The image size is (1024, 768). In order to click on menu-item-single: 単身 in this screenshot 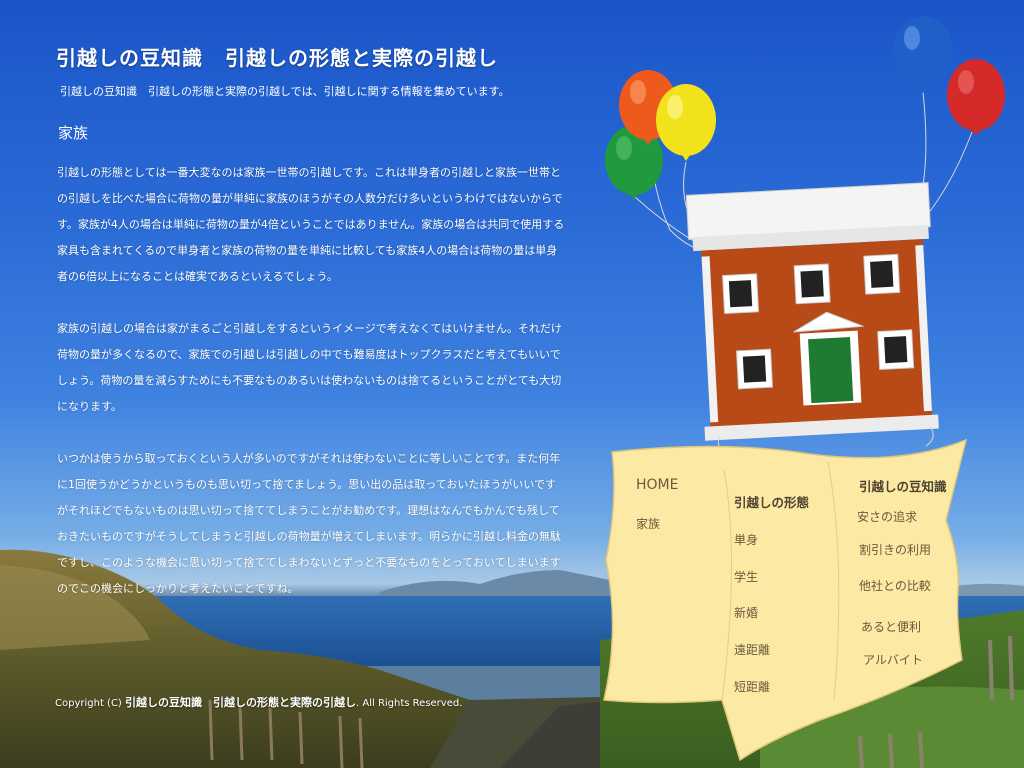, I will do `click(746, 539)`.